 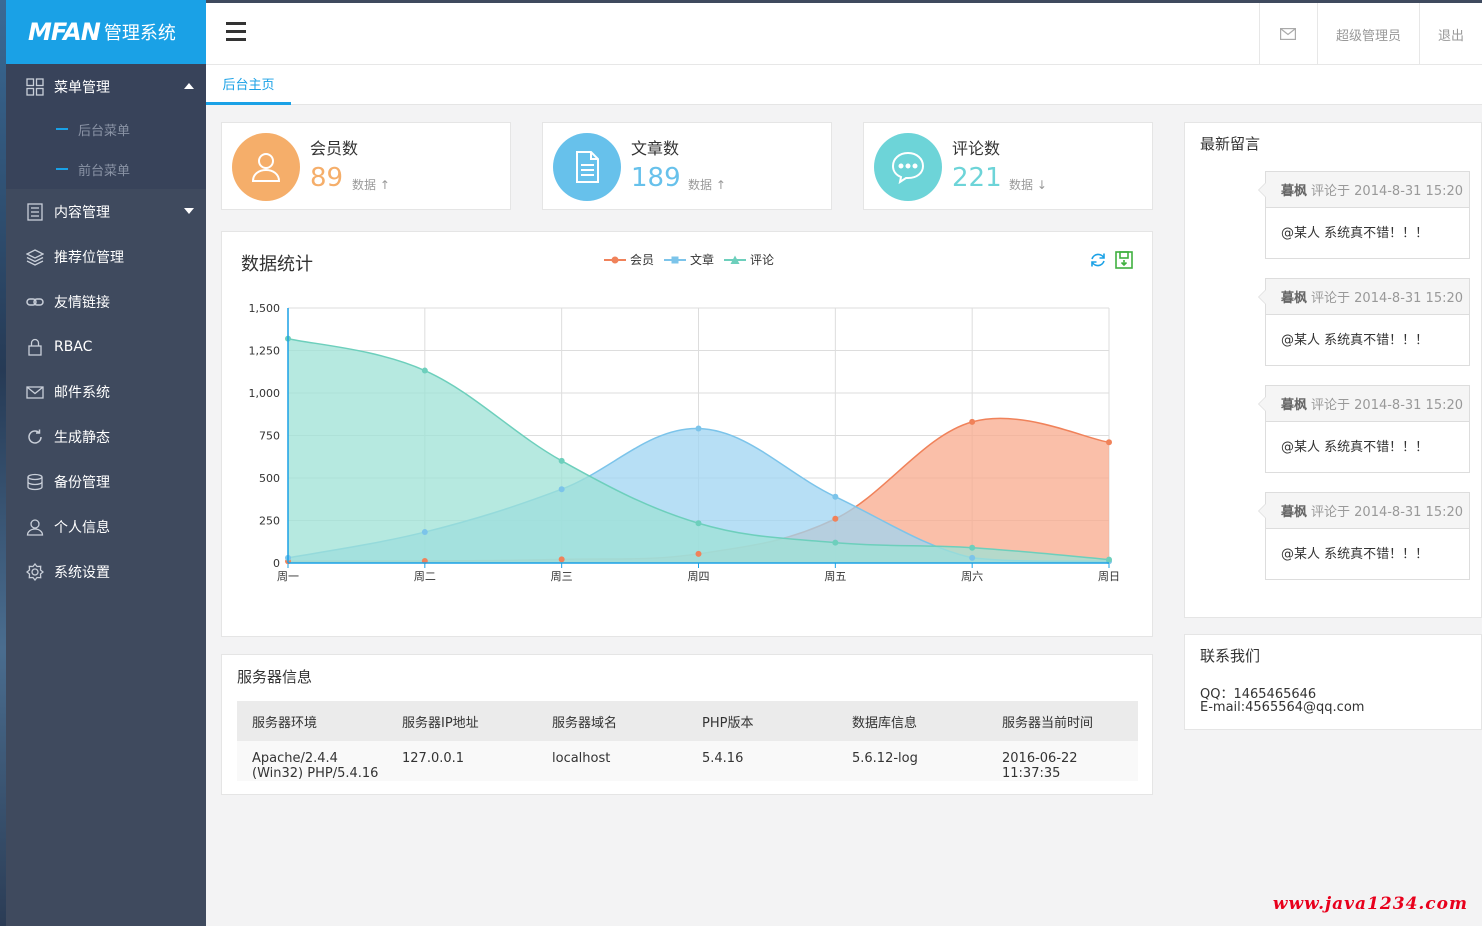 I want to click on message-text: @某人 系统真不错！！！, so click(x=1355, y=554).